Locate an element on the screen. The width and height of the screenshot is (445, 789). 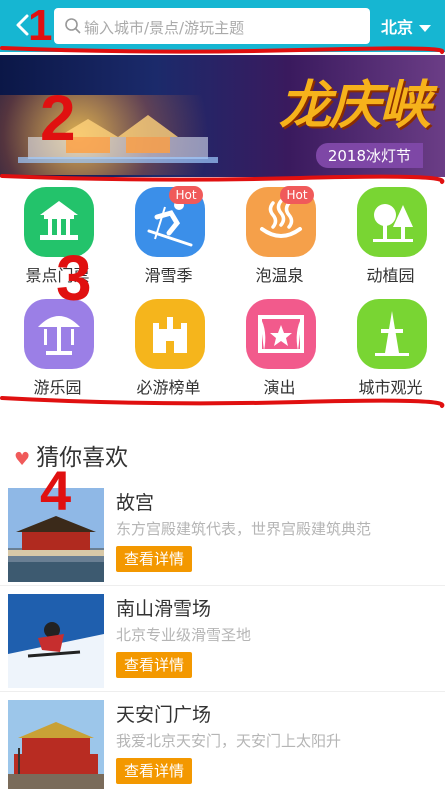
section-title-text: 猜你喜欢 is located at coordinates (82, 458).